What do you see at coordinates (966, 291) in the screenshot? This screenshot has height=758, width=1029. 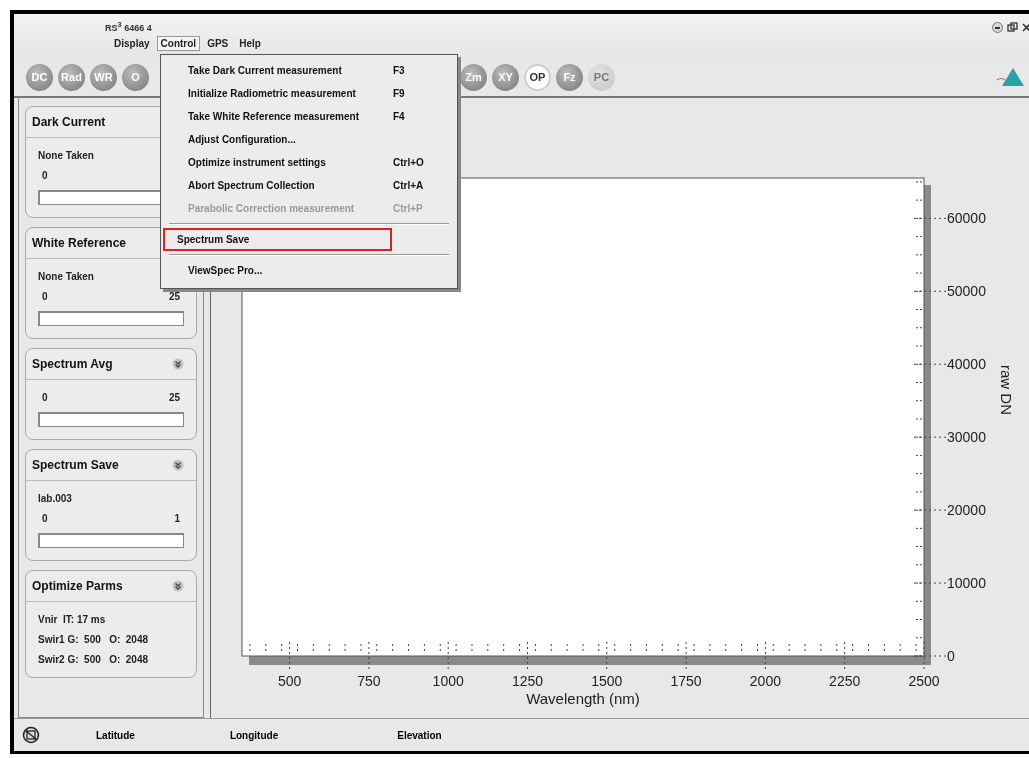 I see `y-tick-label: 50000` at bounding box center [966, 291].